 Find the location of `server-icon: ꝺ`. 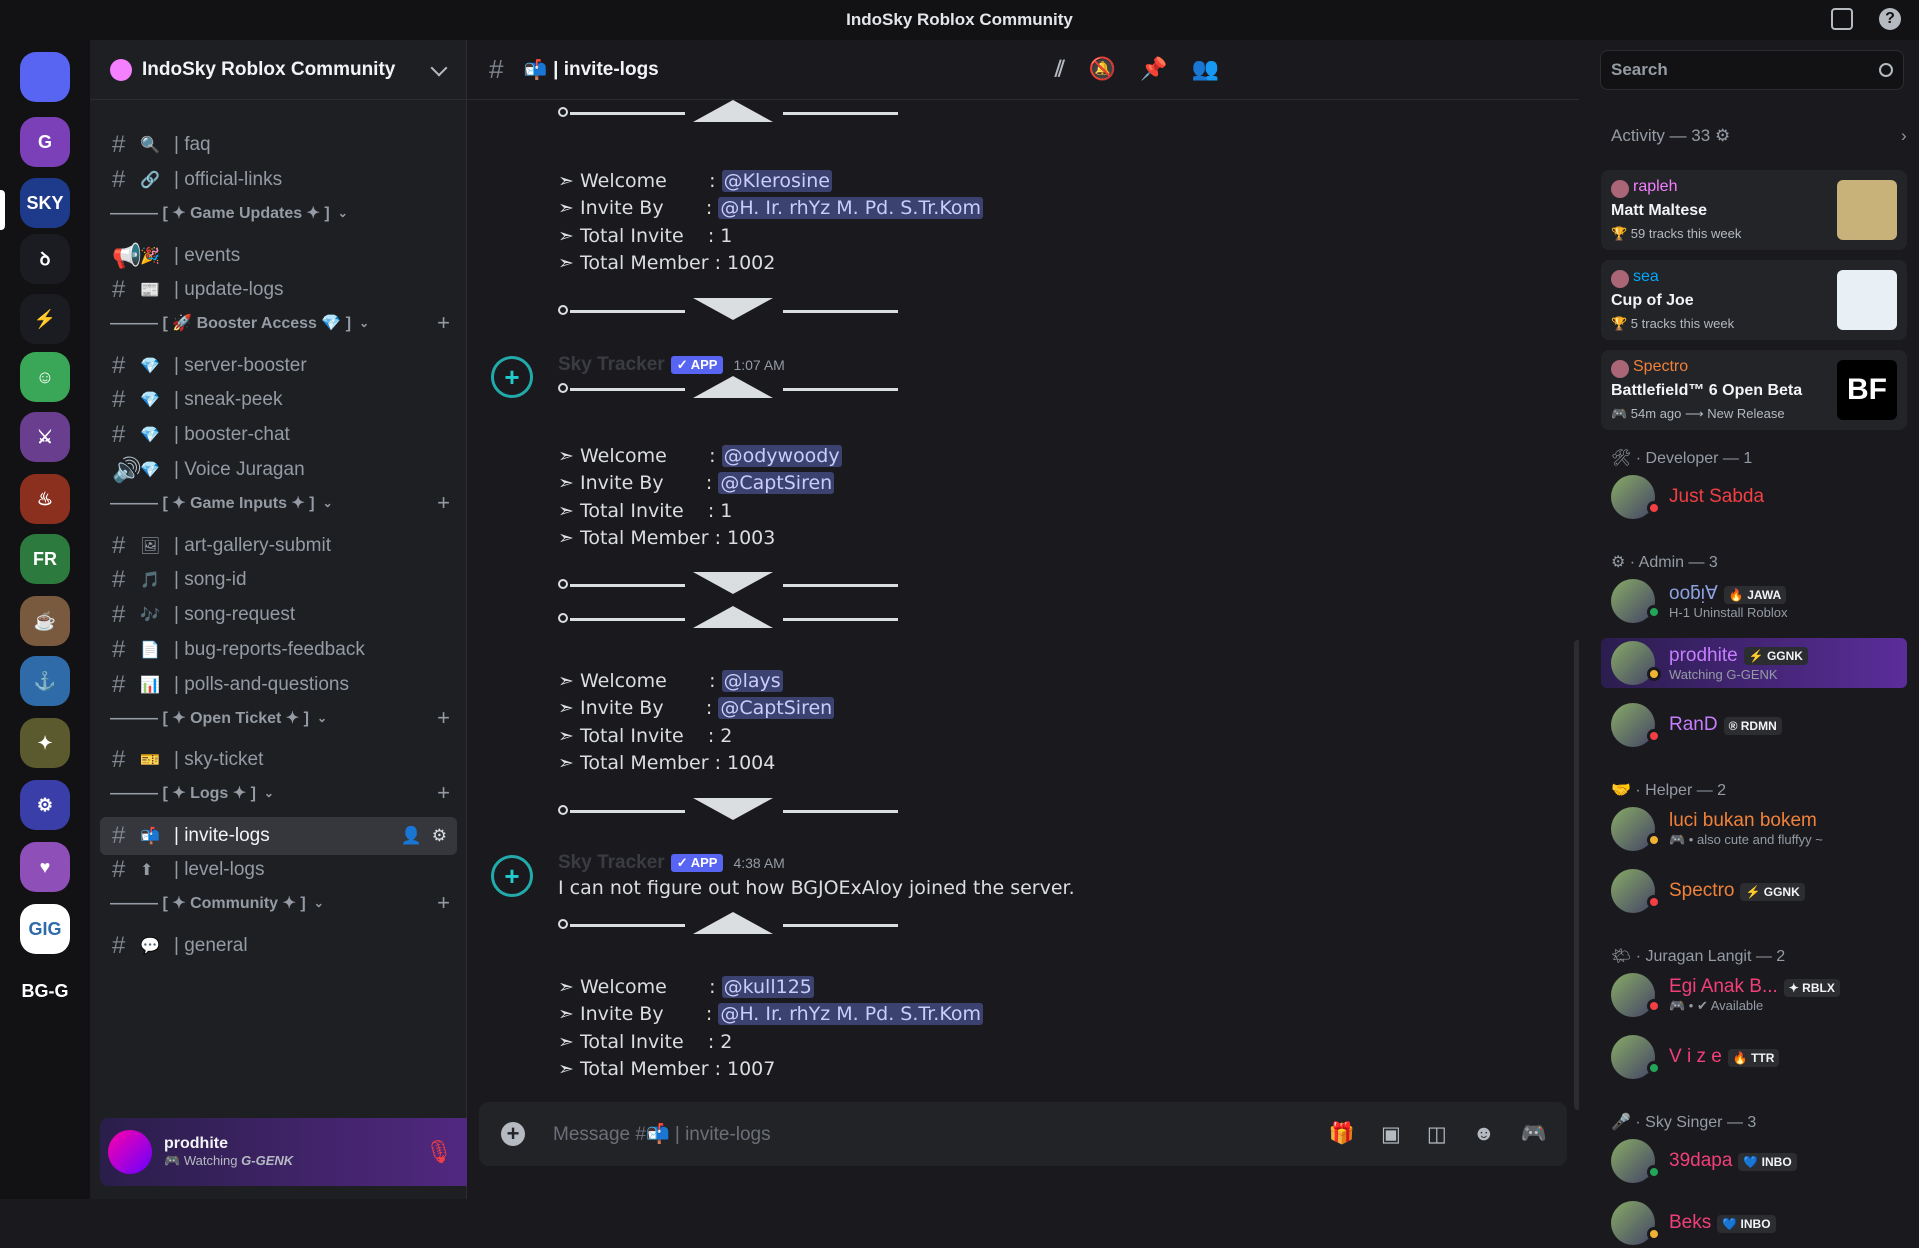

server-icon: ꝺ is located at coordinates (45, 259).